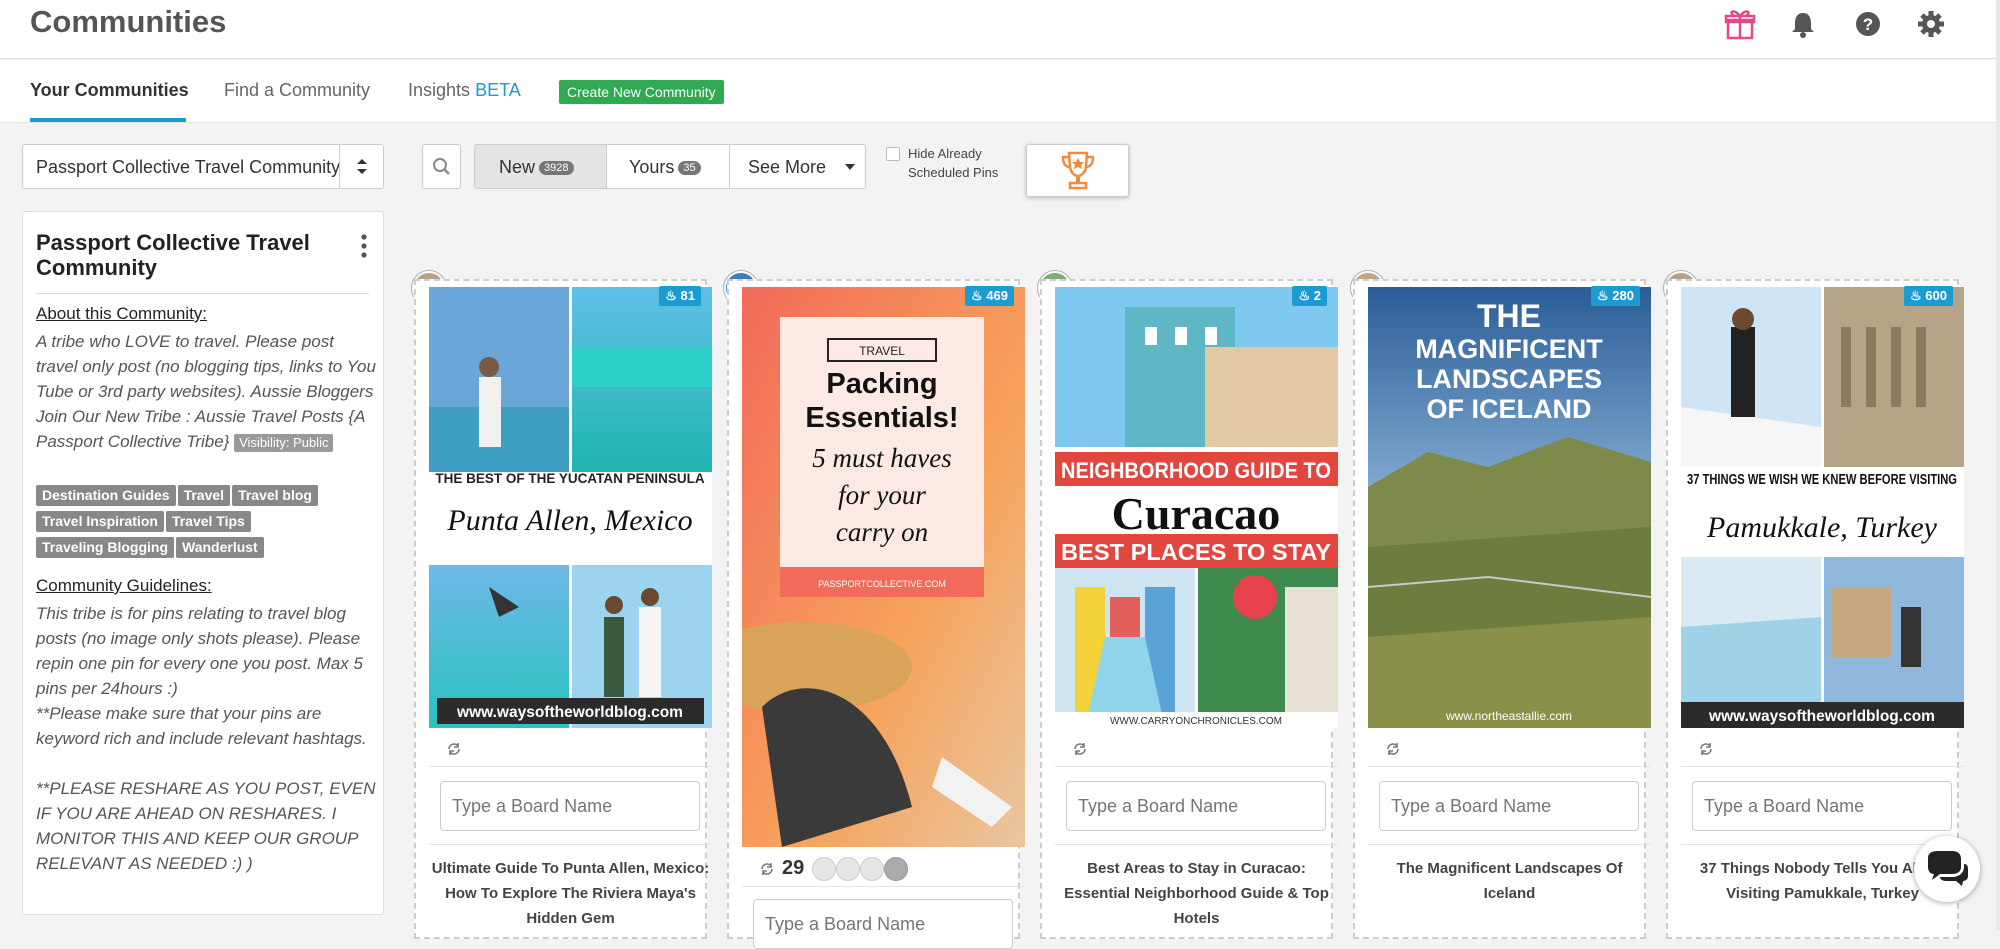 The height and width of the screenshot is (949, 2000). I want to click on leaderboard-button, so click(1077, 170).